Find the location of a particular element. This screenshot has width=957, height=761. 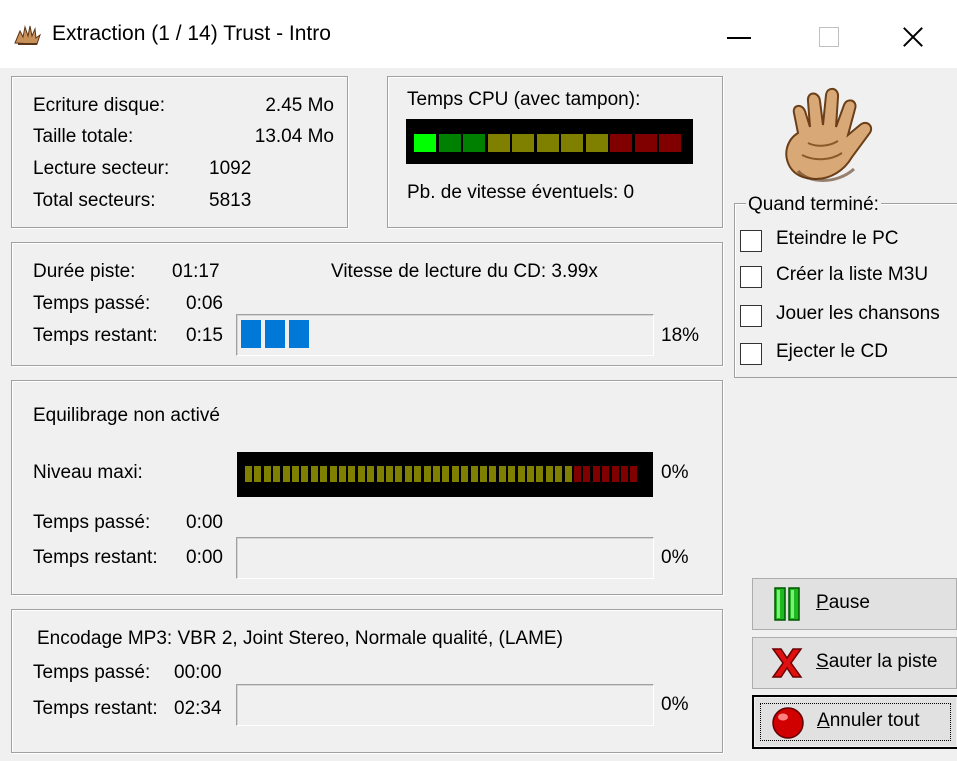

level-label: Niveau maxi: is located at coordinates (88, 472).